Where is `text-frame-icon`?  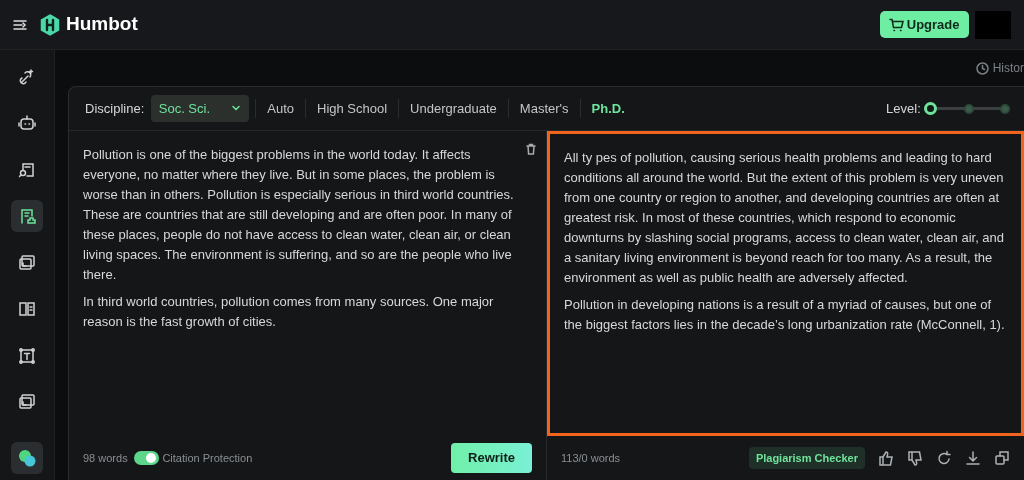
text-frame-icon is located at coordinates (27, 355).